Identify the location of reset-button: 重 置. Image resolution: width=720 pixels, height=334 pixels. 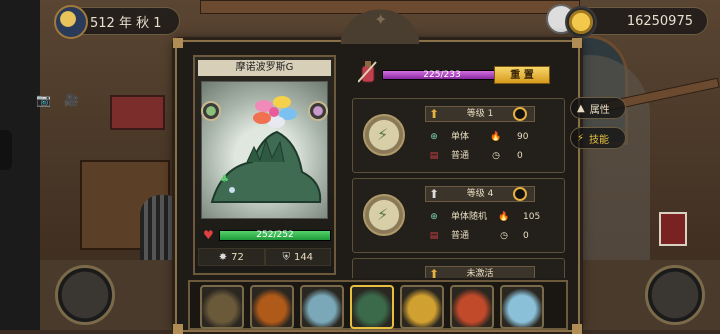
(522, 75).